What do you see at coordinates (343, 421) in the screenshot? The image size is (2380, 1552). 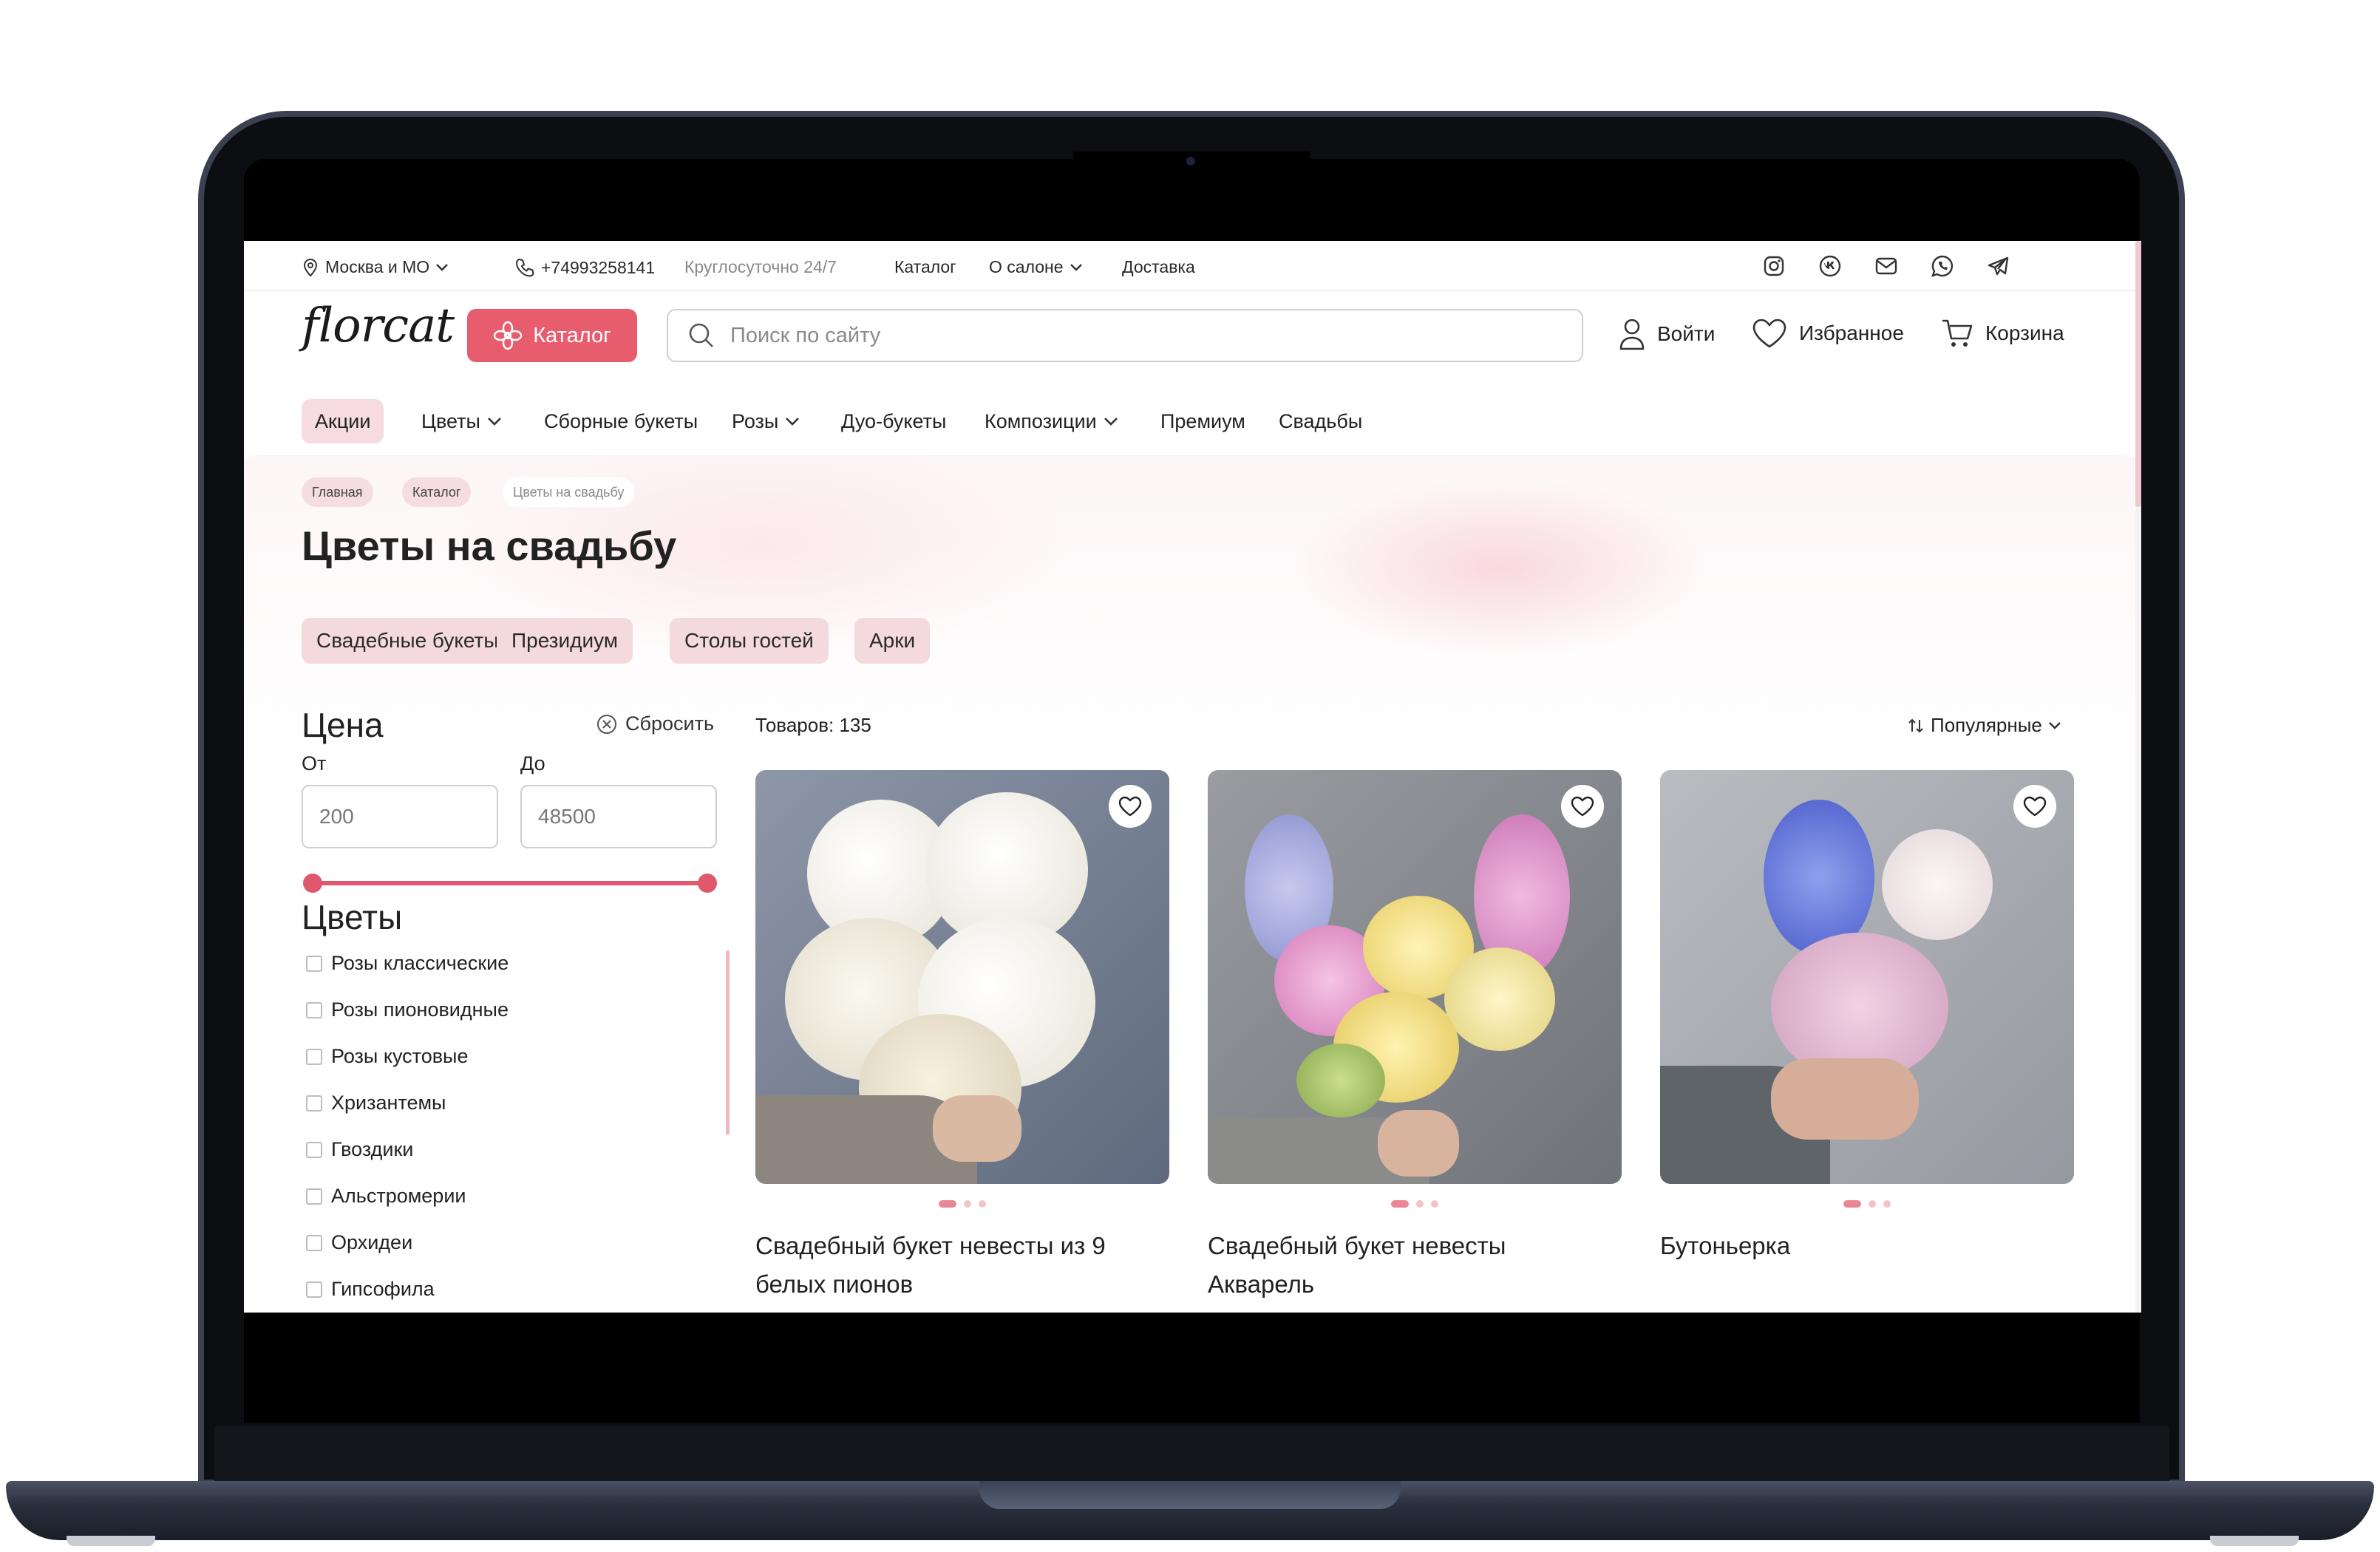 I see `nav-item-sales: Акции` at bounding box center [343, 421].